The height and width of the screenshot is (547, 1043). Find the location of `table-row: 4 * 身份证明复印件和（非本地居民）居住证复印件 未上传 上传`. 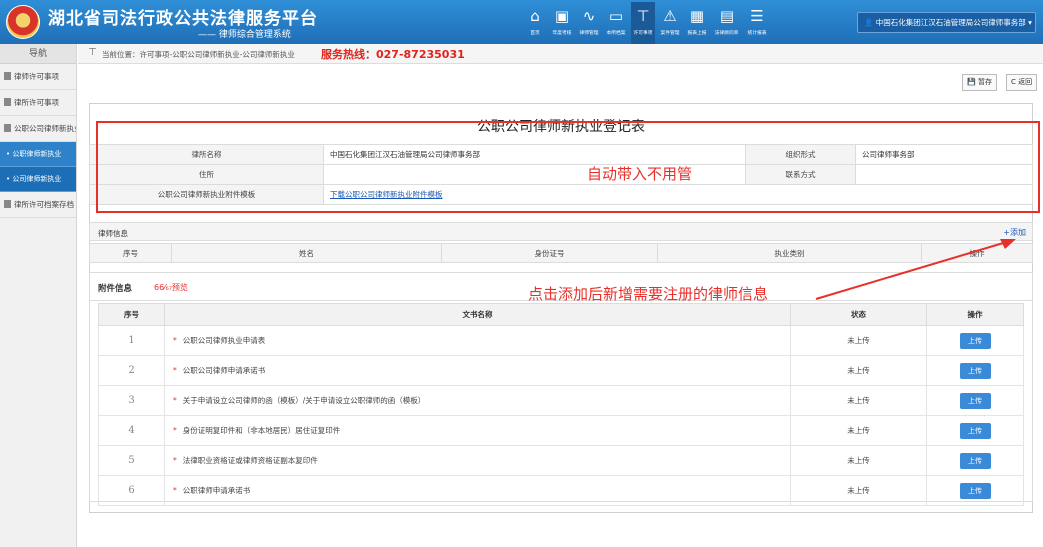

table-row: 4 * 身份证明复印件和（非本地居民）居住证复印件 未上传 上传 is located at coordinates (561, 430).